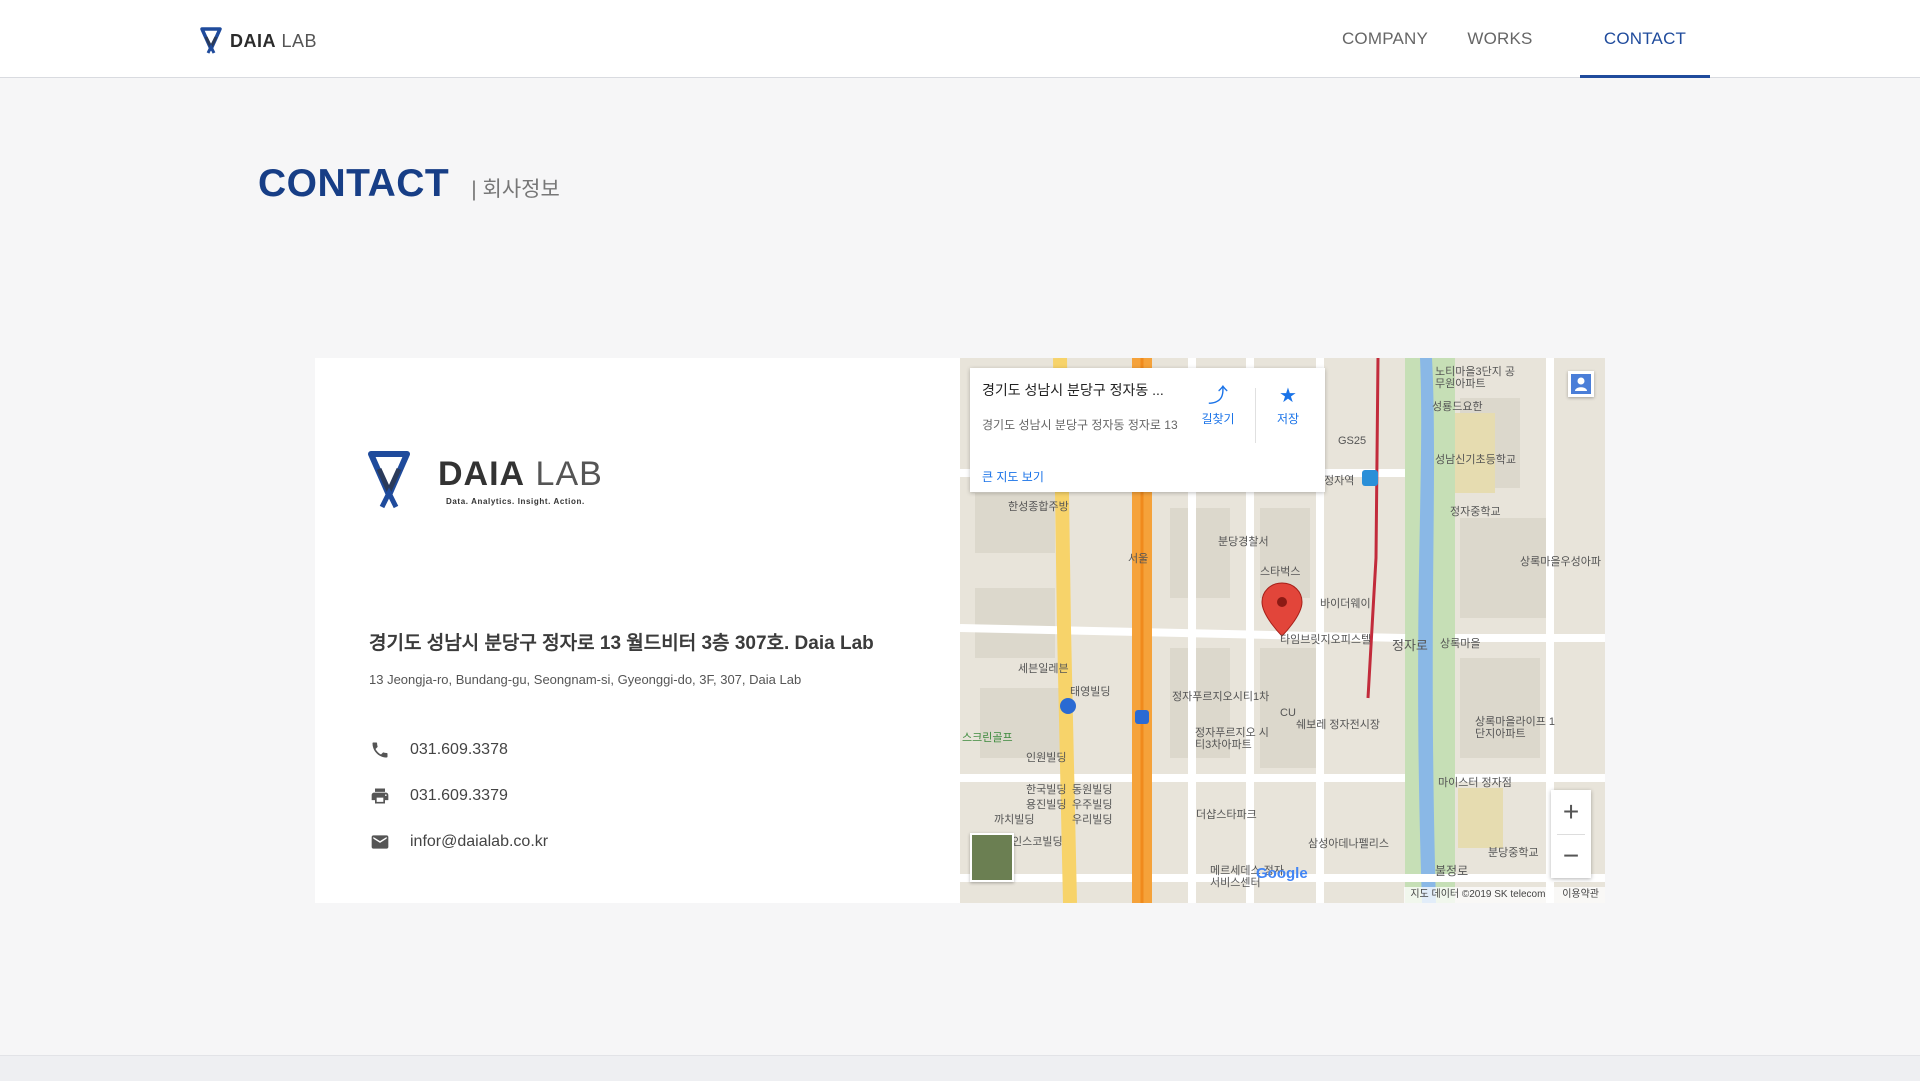 The width and height of the screenshot is (1920, 1081). Describe the element at coordinates (1475, 512) in the screenshot. I see `map-label: 정자중학교` at that location.